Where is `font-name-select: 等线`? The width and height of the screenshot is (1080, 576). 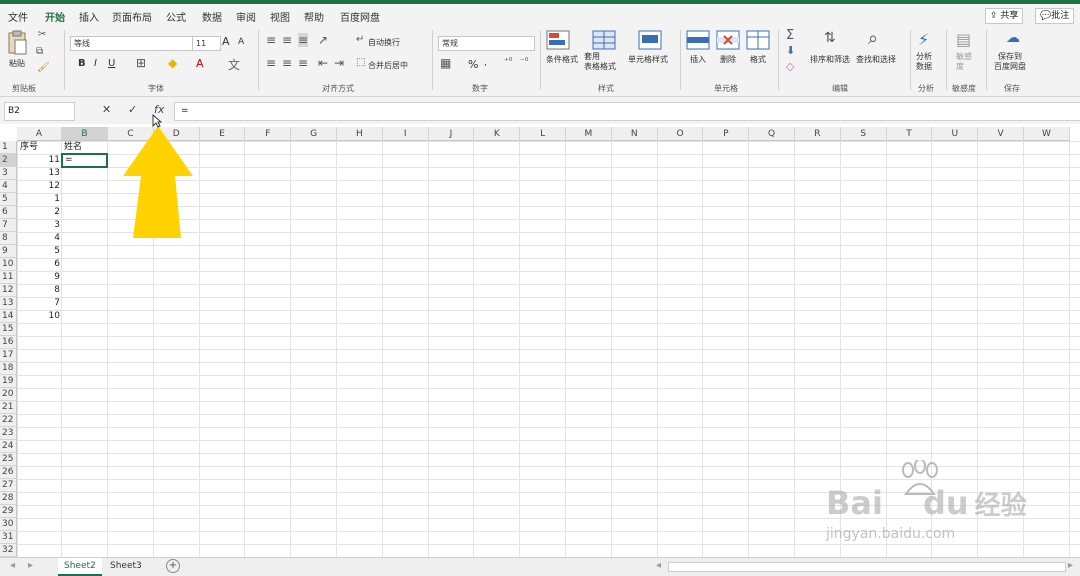
font-name-select: 等线 is located at coordinates (131, 43).